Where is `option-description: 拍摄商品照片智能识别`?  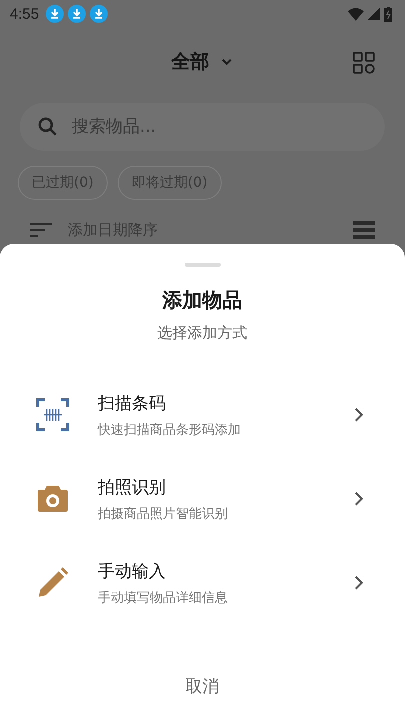 option-description: 拍摄商品照片智能识别 is located at coordinates (163, 514).